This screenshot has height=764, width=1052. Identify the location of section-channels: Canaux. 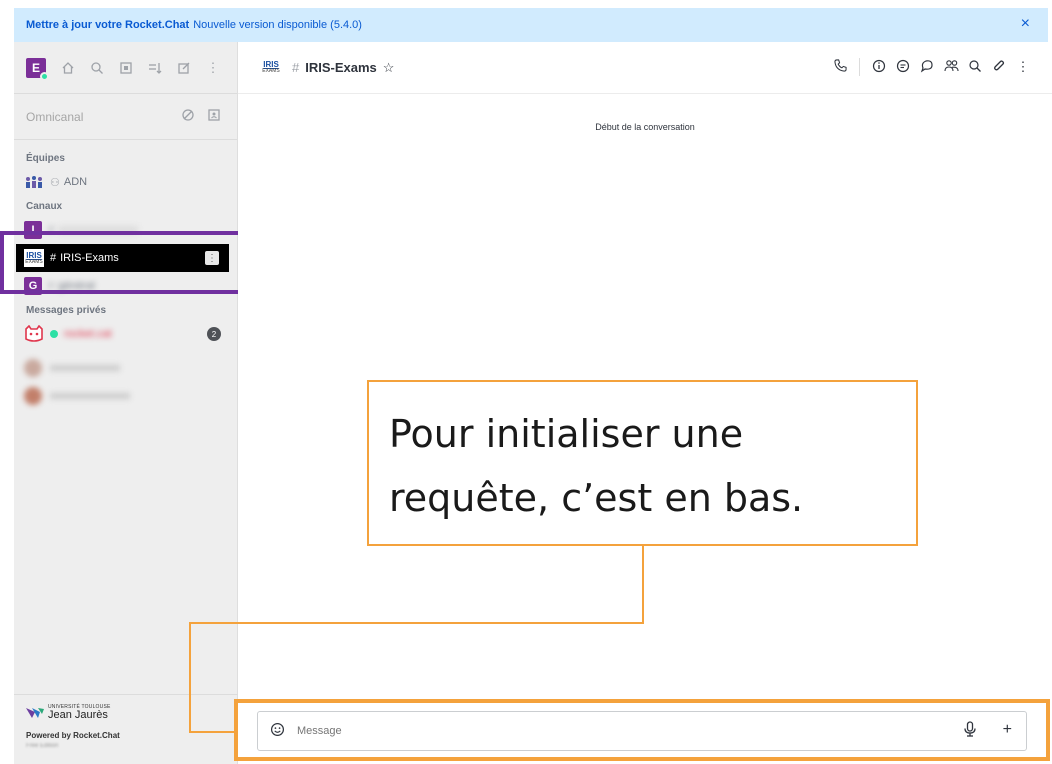
(44, 206).